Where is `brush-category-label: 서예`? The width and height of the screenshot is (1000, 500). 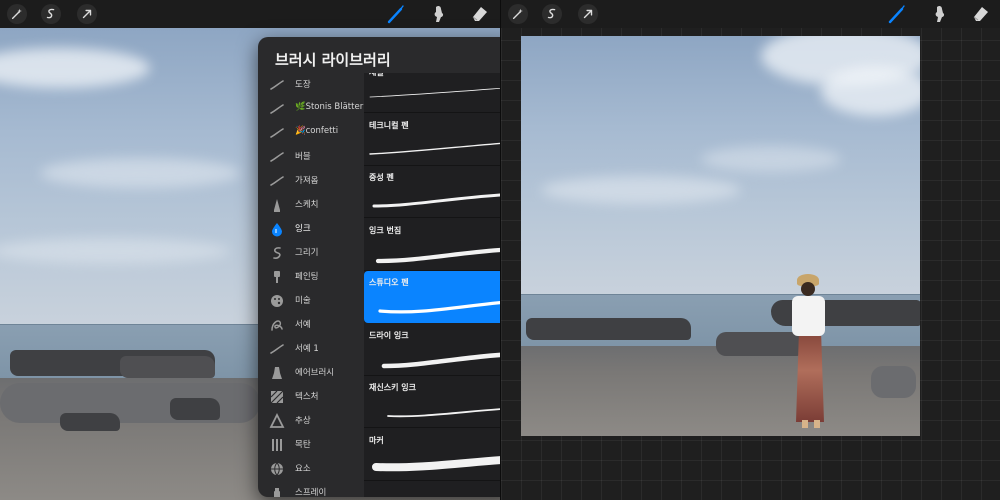 brush-category-label: 서예 is located at coordinates (303, 325).